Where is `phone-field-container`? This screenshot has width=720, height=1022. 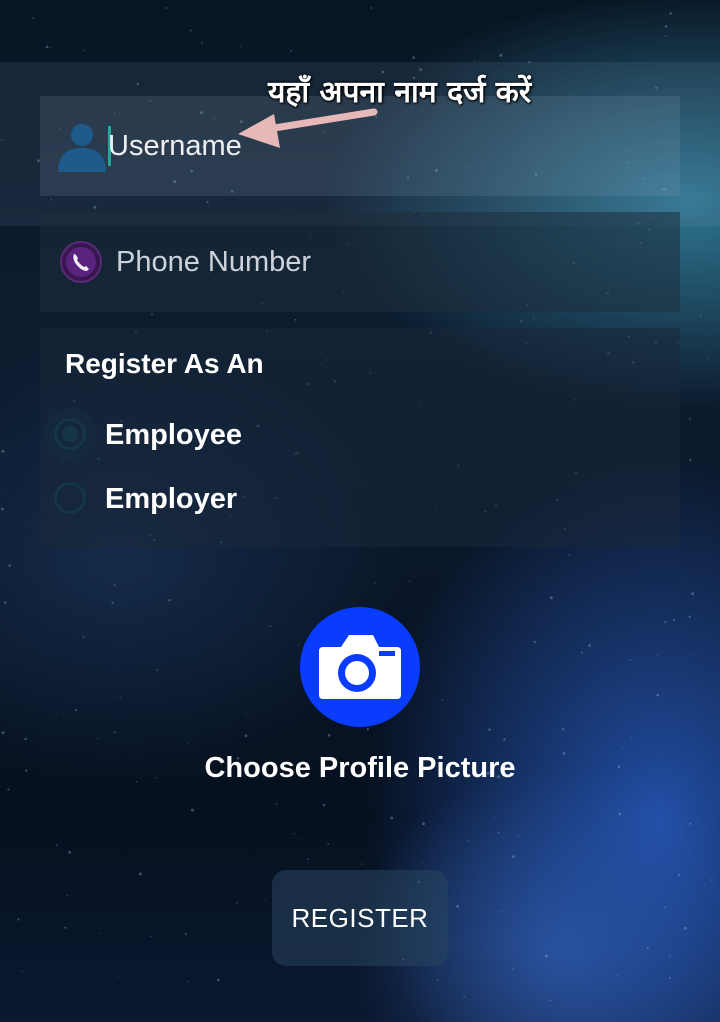 phone-field-container is located at coordinates (360, 262).